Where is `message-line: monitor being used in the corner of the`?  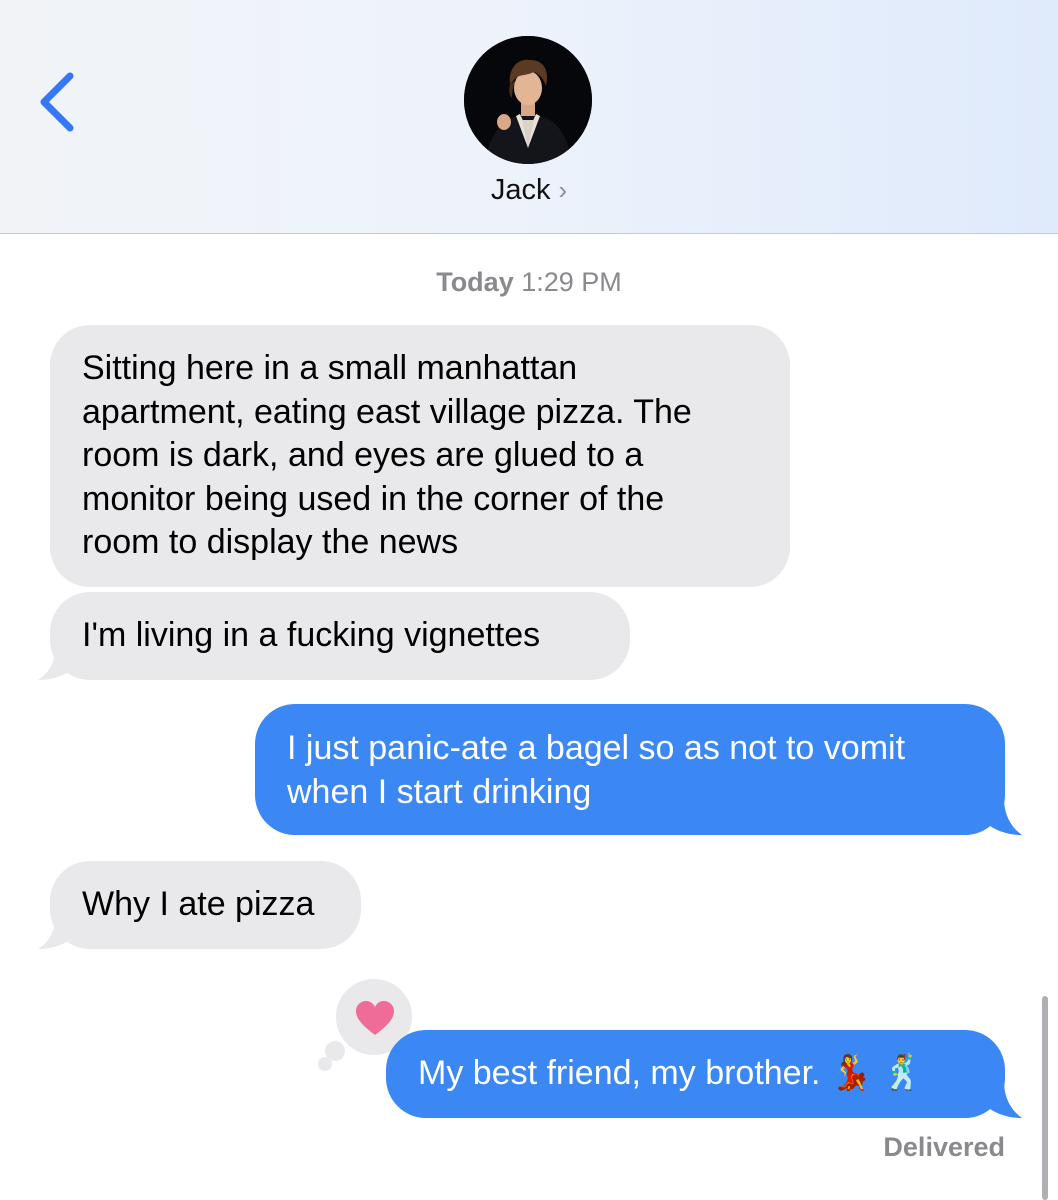 message-line: monitor being used in the corner of the is located at coordinates (373, 498).